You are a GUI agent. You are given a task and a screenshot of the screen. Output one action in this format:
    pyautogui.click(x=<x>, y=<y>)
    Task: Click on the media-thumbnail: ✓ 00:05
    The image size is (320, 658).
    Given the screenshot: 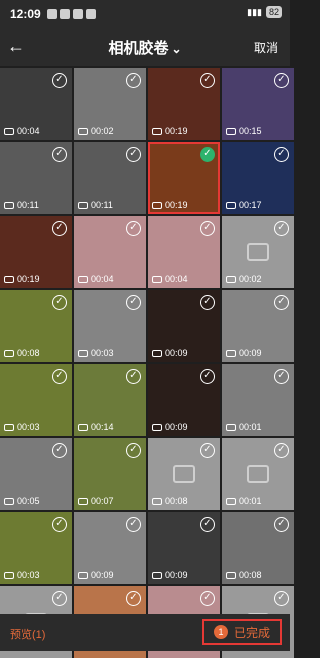 What is the action you would take?
    pyautogui.click(x=36, y=474)
    